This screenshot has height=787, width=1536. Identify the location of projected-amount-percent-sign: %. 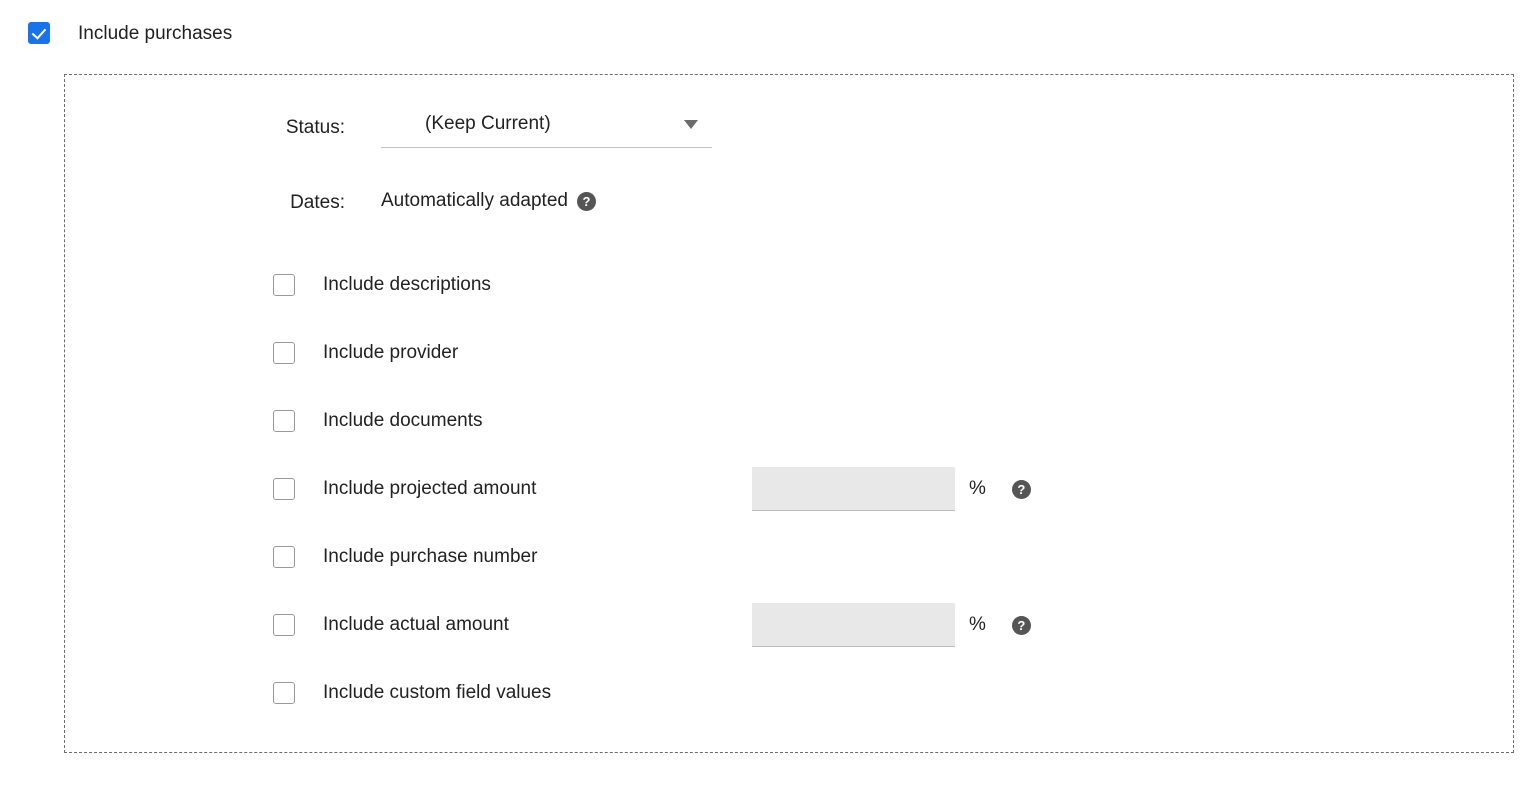
(977, 488).